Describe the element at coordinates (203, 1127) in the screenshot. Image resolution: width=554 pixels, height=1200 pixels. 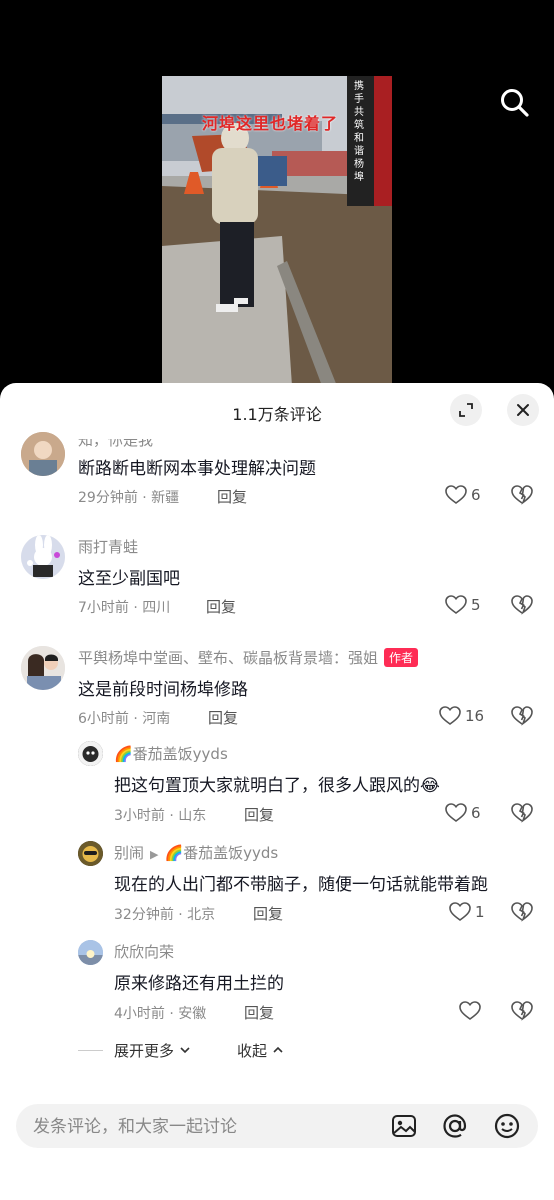
I see `comment-input` at that location.